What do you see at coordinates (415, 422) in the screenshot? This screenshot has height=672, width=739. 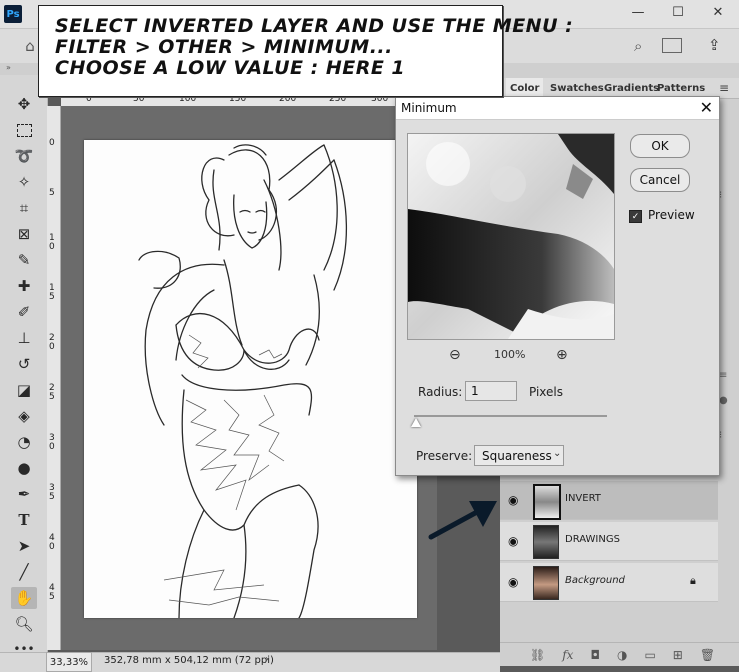 I see `radius-slider-handle` at bounding box center [415, 422].